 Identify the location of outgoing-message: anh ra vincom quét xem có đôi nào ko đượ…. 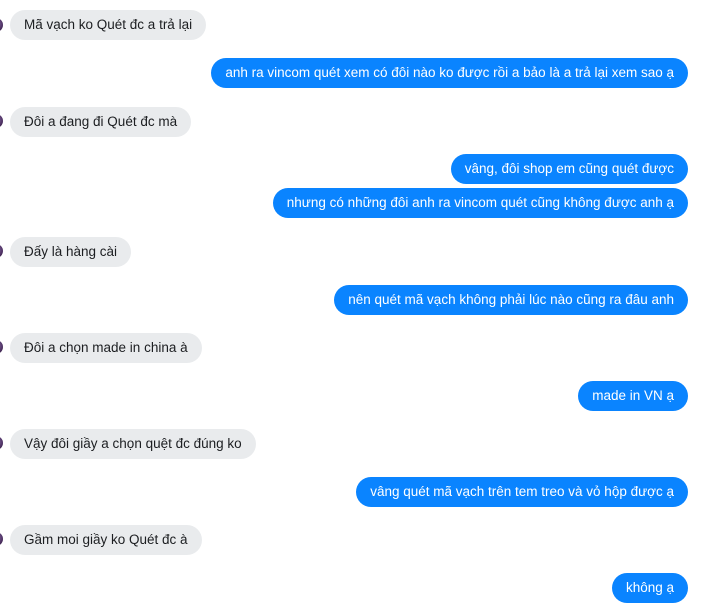
(449, 73).